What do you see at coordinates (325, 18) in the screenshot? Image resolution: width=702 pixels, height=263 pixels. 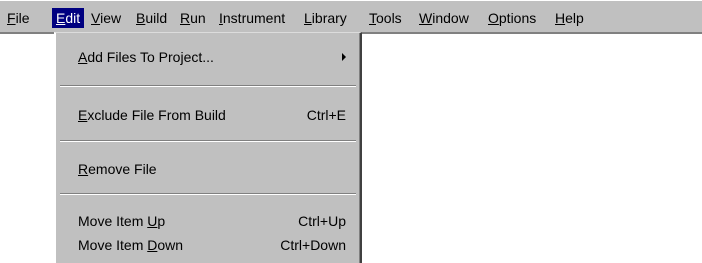 I see `menu-library: Library` at bounding box center [325, 18].